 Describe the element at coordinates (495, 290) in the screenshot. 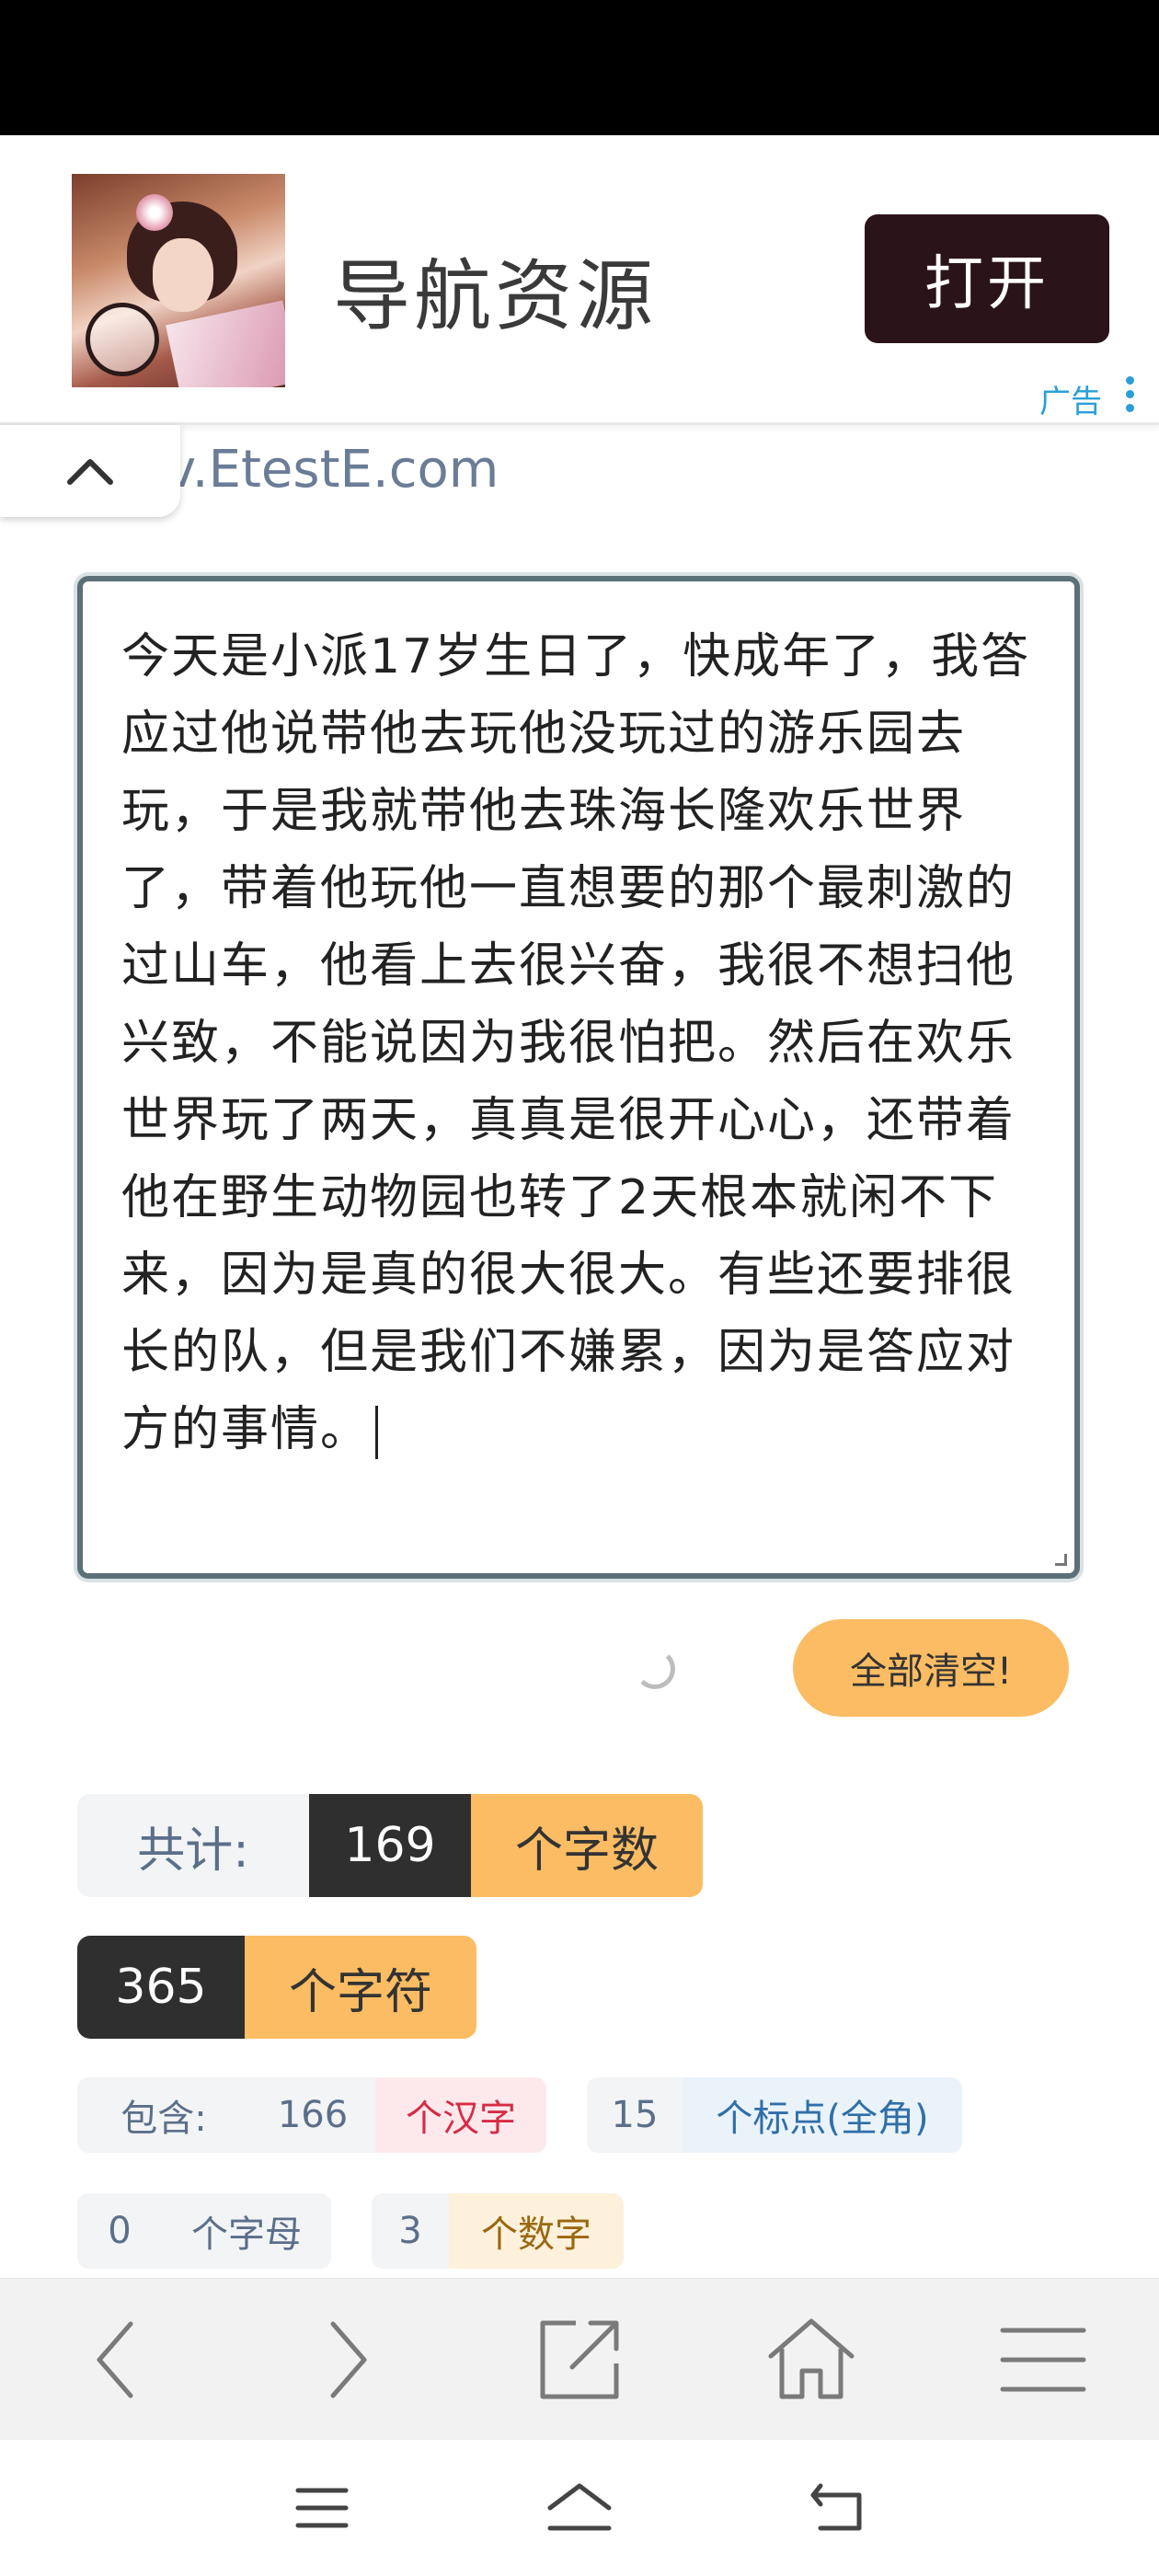

I see `ad-title: 导航资源` at that location.